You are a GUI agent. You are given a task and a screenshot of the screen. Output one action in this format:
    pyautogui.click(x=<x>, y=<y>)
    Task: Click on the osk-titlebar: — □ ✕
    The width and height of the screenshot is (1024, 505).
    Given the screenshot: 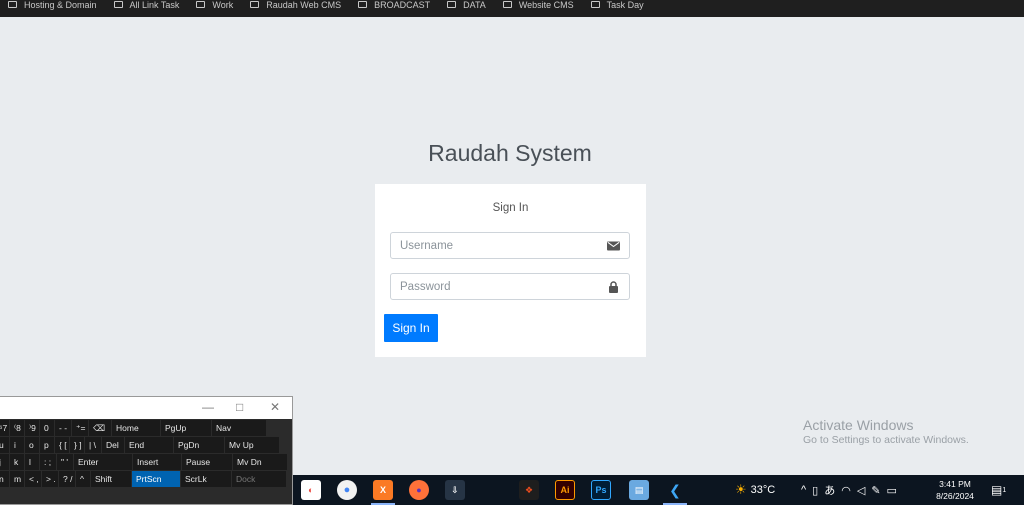 What is the action you would take?
    pyautogui.click(x=146, y=408)
    